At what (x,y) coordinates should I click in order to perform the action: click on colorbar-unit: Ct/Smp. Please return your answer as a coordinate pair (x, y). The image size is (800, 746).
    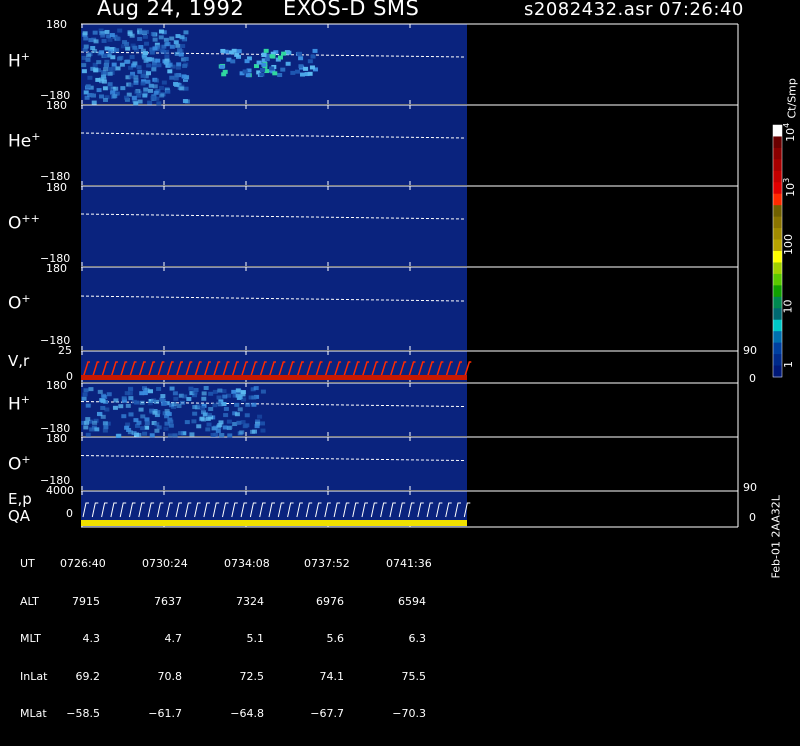
    Looking at the image, I should click on (792, 98).